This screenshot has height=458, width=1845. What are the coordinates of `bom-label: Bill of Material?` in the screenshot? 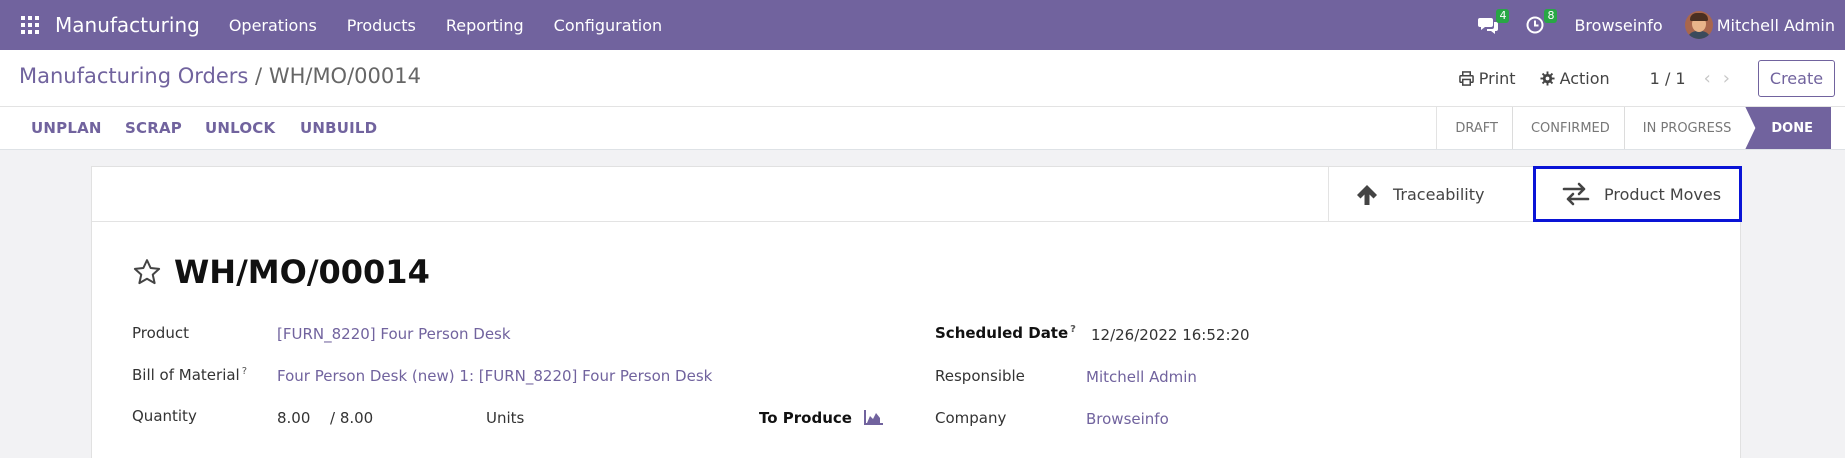 It's located at (189, 375).